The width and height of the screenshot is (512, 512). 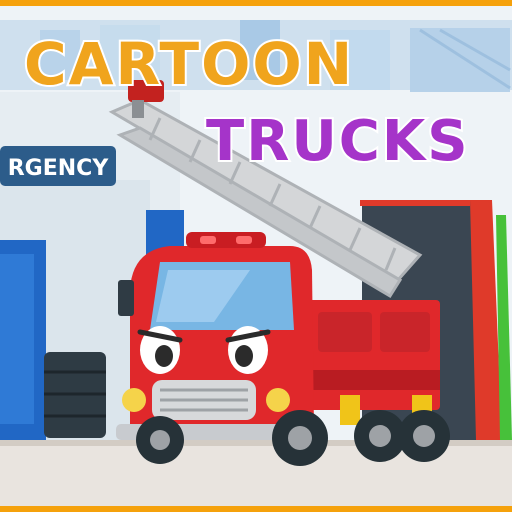 What do you see at coordinates (338, 141) in the screenshot?
I see `title-line-2: TRUCKS` at bounding box center [338, 141].